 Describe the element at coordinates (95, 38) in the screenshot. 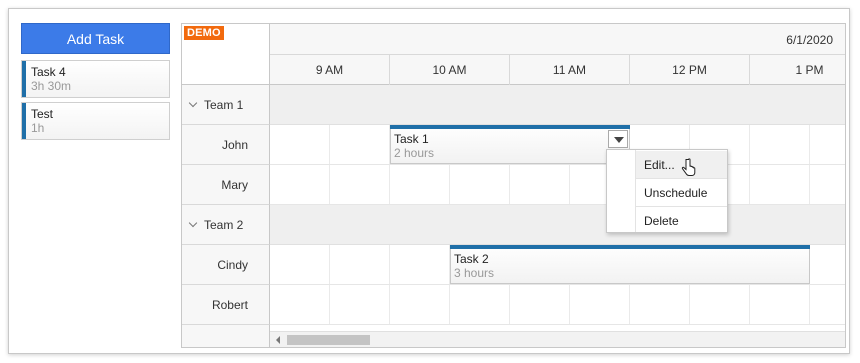

I see `add-task-button: Add Task` at that location.